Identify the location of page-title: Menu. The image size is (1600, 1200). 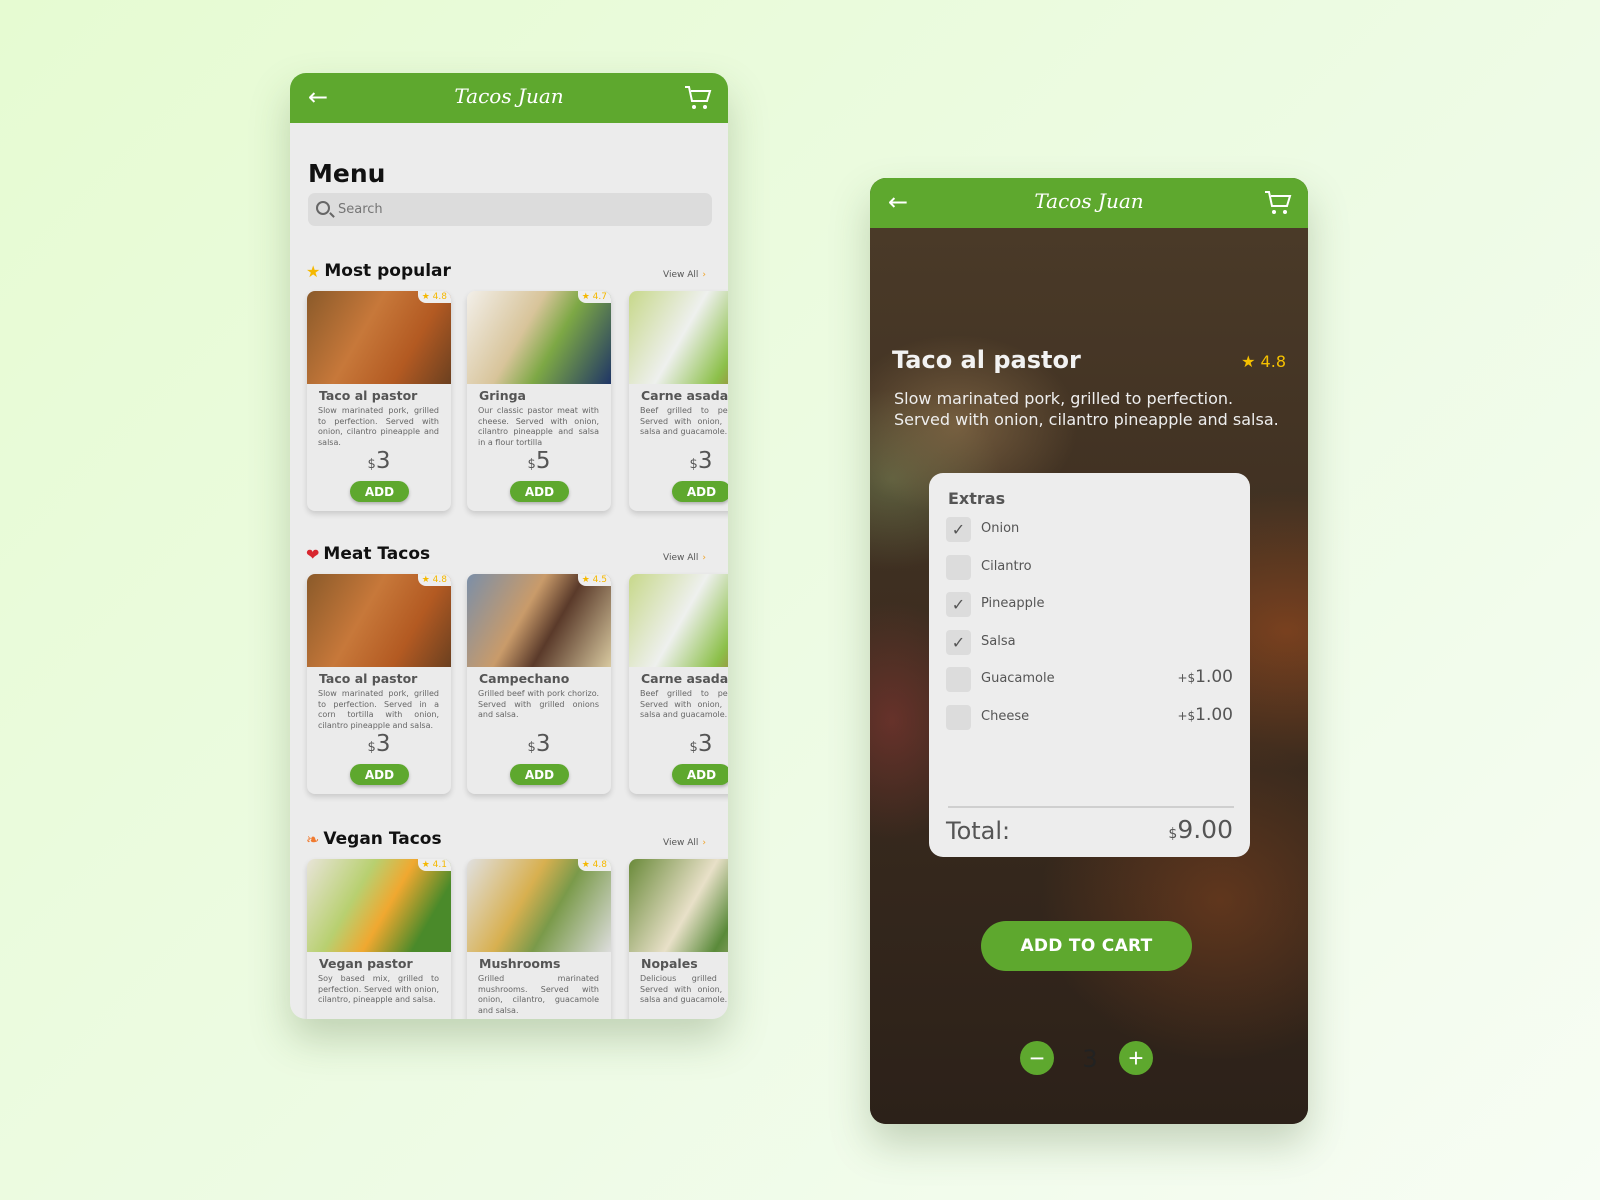
(347, 173).